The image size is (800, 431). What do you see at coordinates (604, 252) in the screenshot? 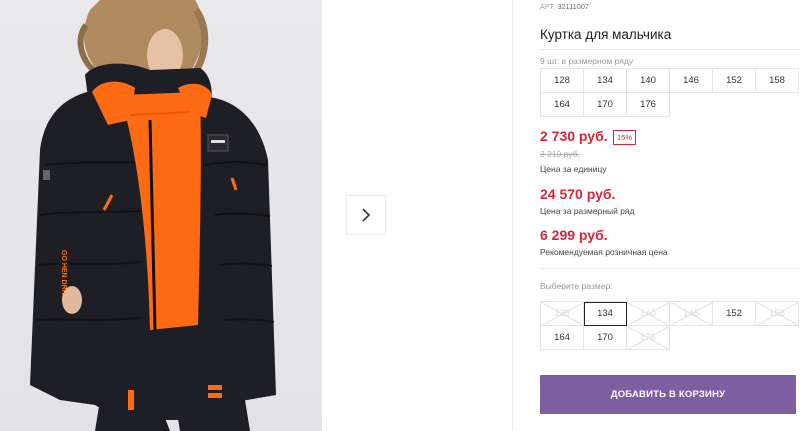
I see `retail-price-label: Рекомендуемая розничная цена` at bounding box center [604, 252].